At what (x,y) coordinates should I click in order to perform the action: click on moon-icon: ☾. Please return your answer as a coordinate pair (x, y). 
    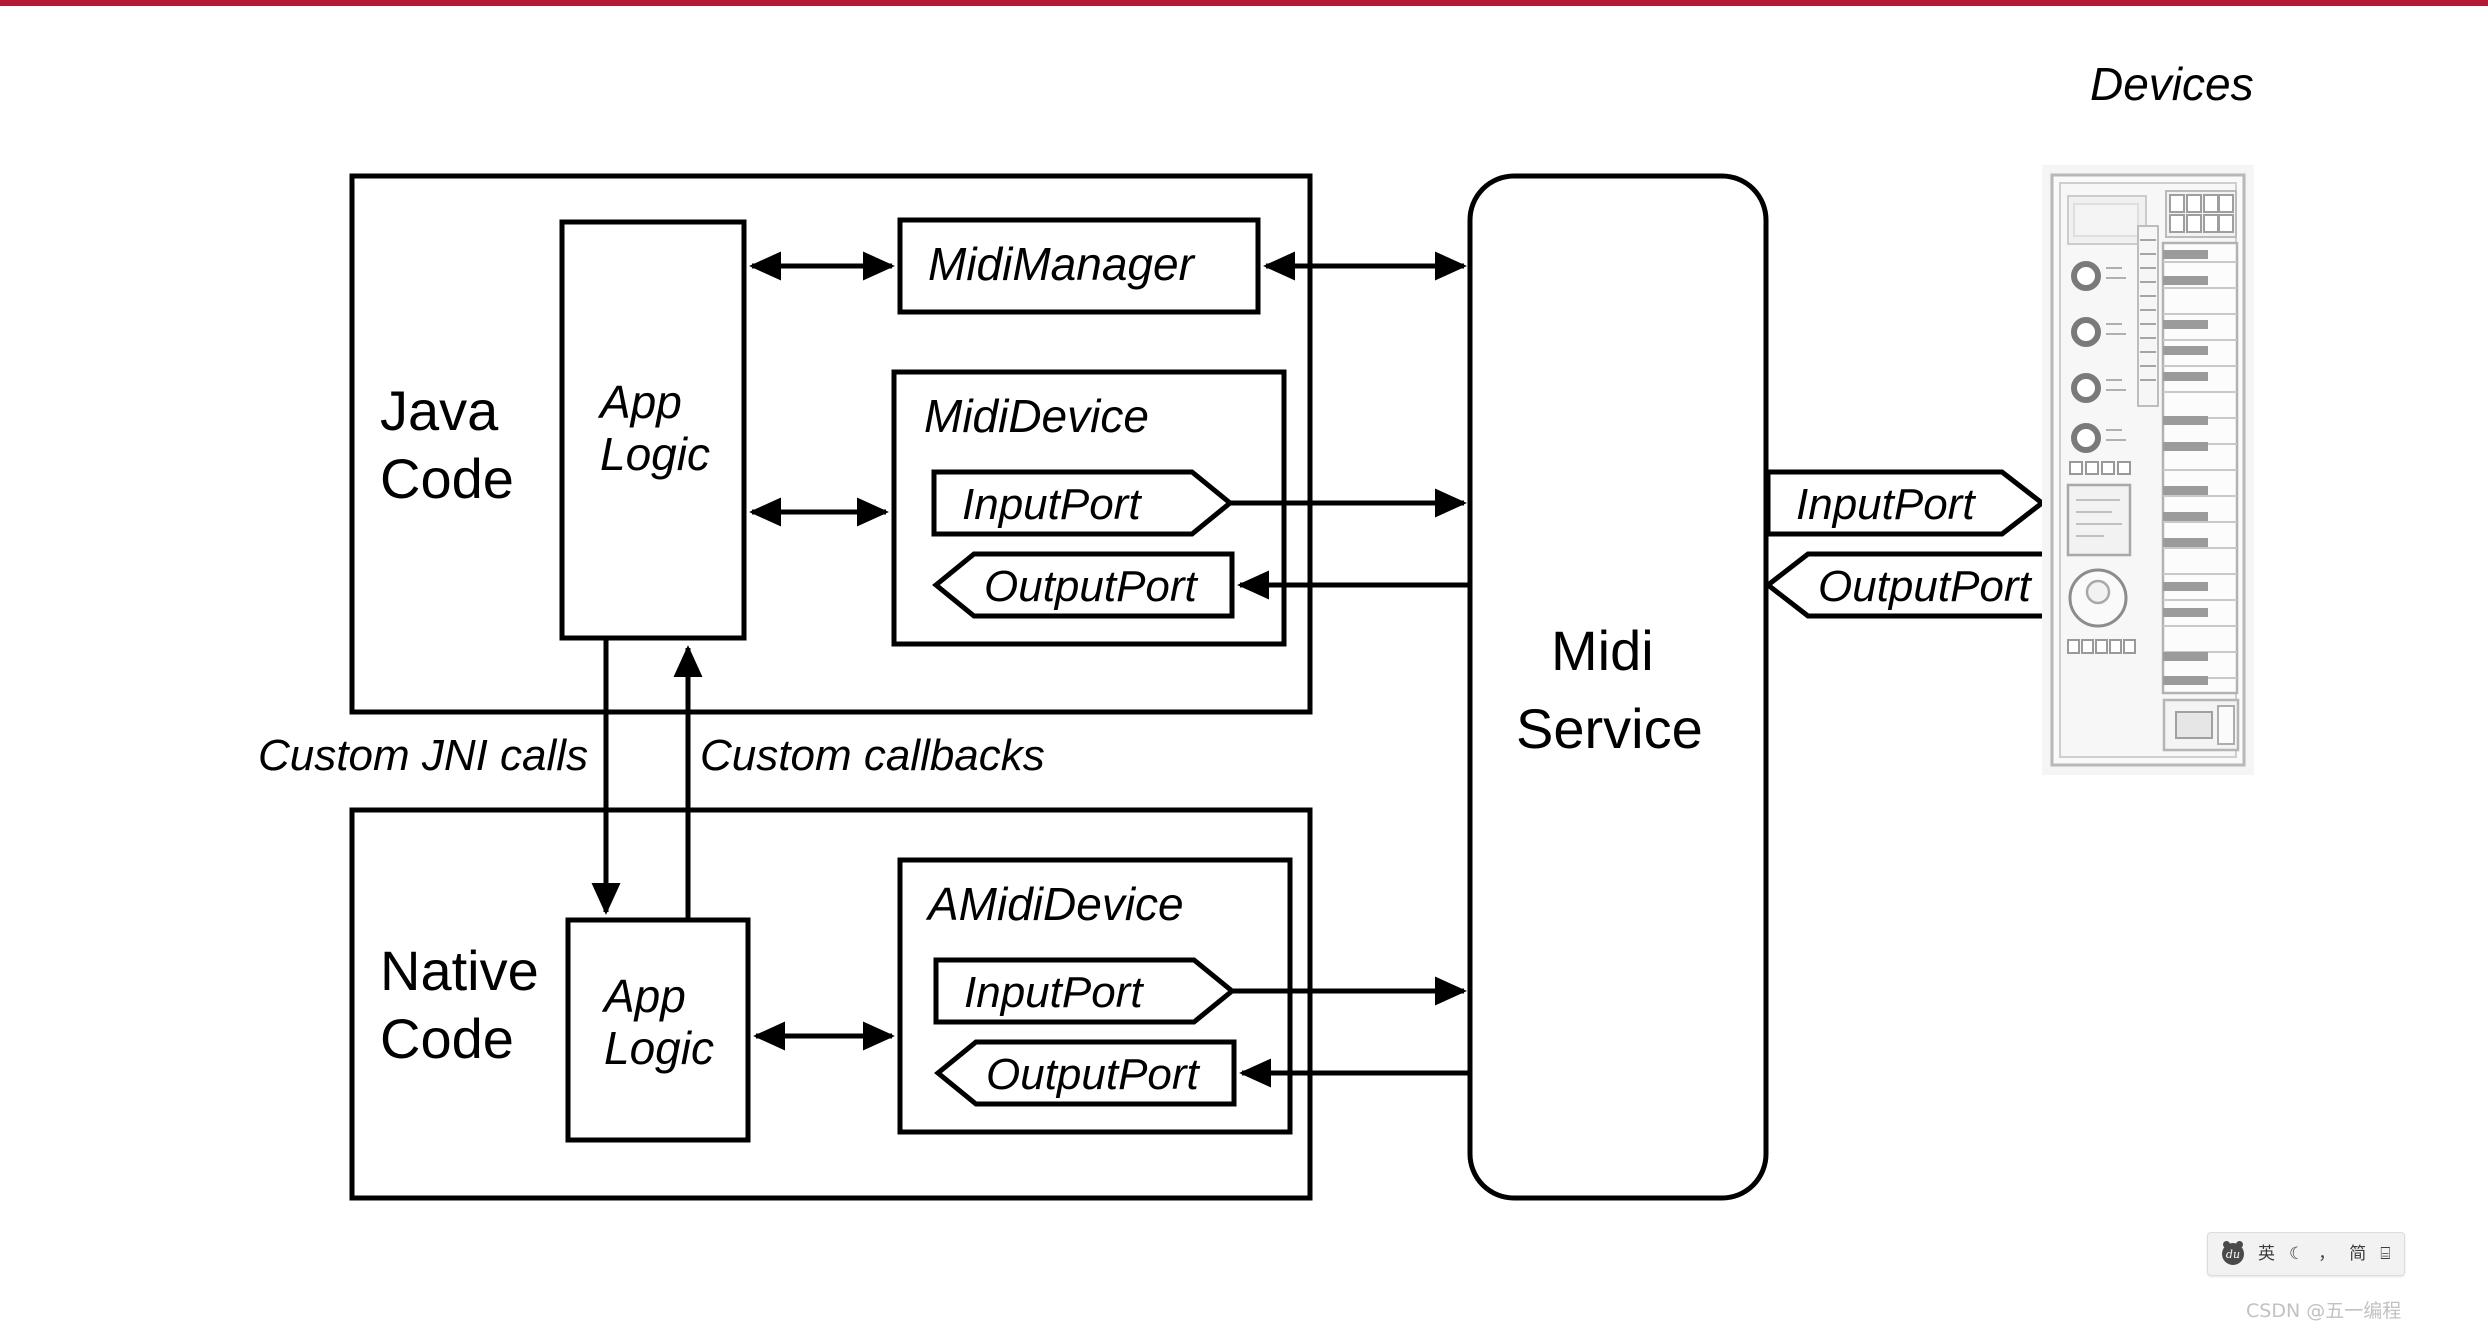
    Looking at the image, I should click on (2296, 1254).